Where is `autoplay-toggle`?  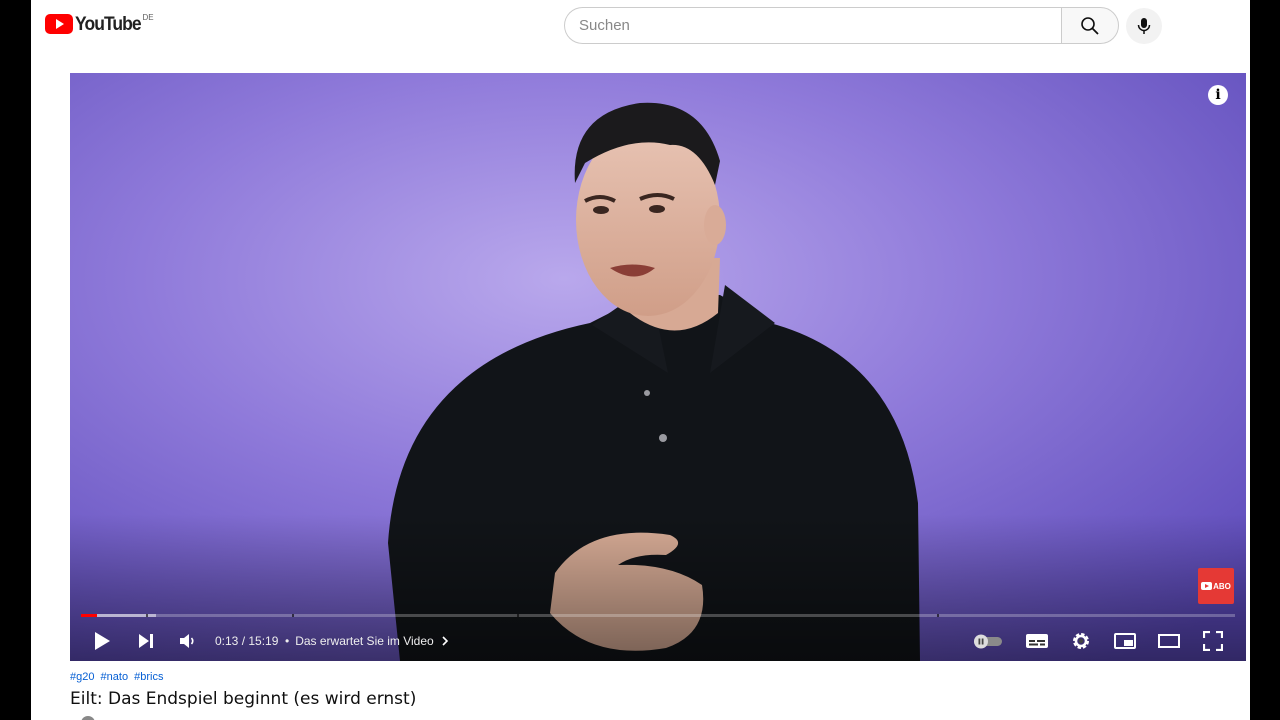
autoplay-toggle is located at coordinates (988, 641).